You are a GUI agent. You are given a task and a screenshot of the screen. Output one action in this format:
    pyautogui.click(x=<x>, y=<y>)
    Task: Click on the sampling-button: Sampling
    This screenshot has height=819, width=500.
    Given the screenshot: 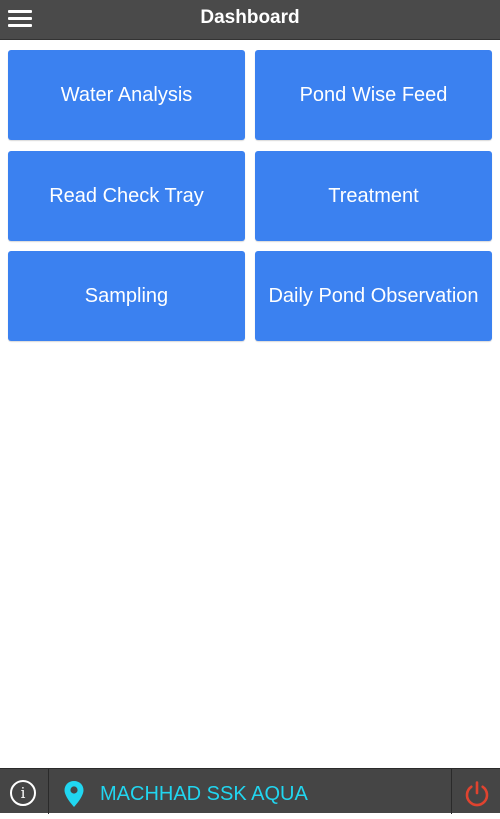 What is the action you would take?
    pyautogui.click(x=126, y=296)
    